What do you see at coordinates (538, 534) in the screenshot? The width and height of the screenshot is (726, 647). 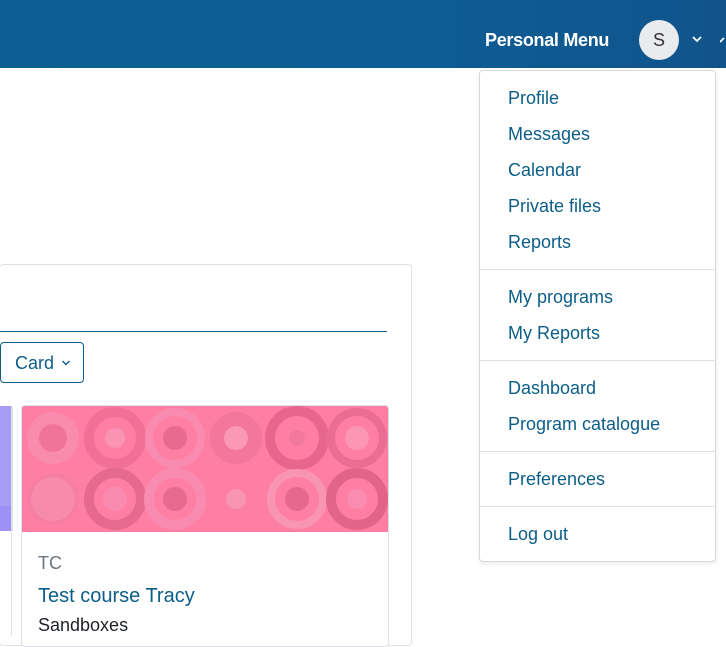 I see `menu-item-log-out: Log out` at bounding box center [538, 534].